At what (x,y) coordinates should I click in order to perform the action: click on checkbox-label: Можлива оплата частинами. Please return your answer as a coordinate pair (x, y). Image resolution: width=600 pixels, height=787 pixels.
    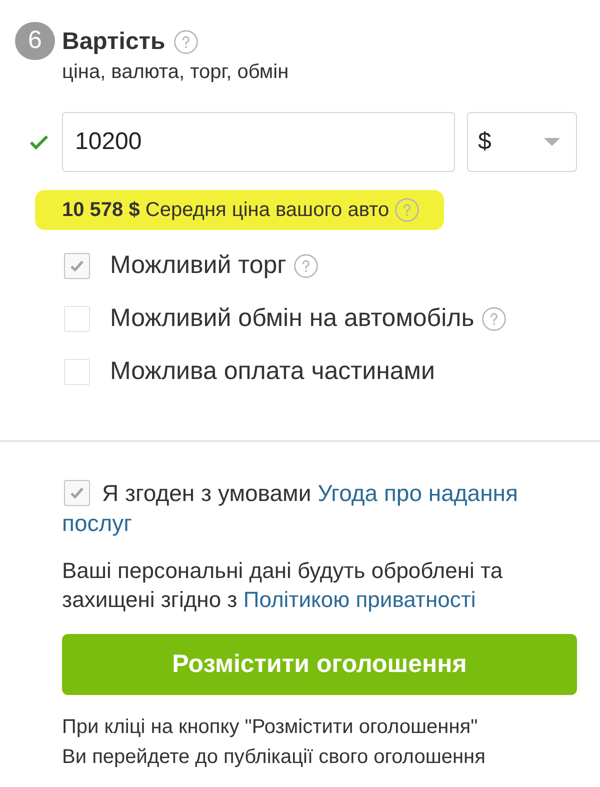
    Looking at the image, I should click on (272, 371).